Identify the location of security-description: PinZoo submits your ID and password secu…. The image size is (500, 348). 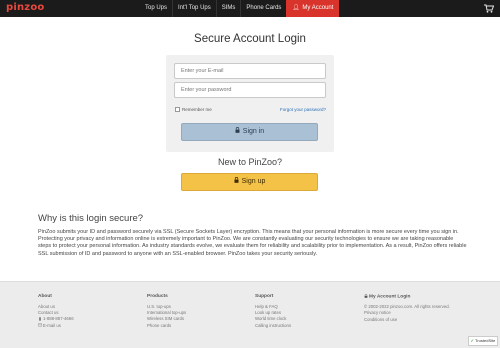
(252, 243).